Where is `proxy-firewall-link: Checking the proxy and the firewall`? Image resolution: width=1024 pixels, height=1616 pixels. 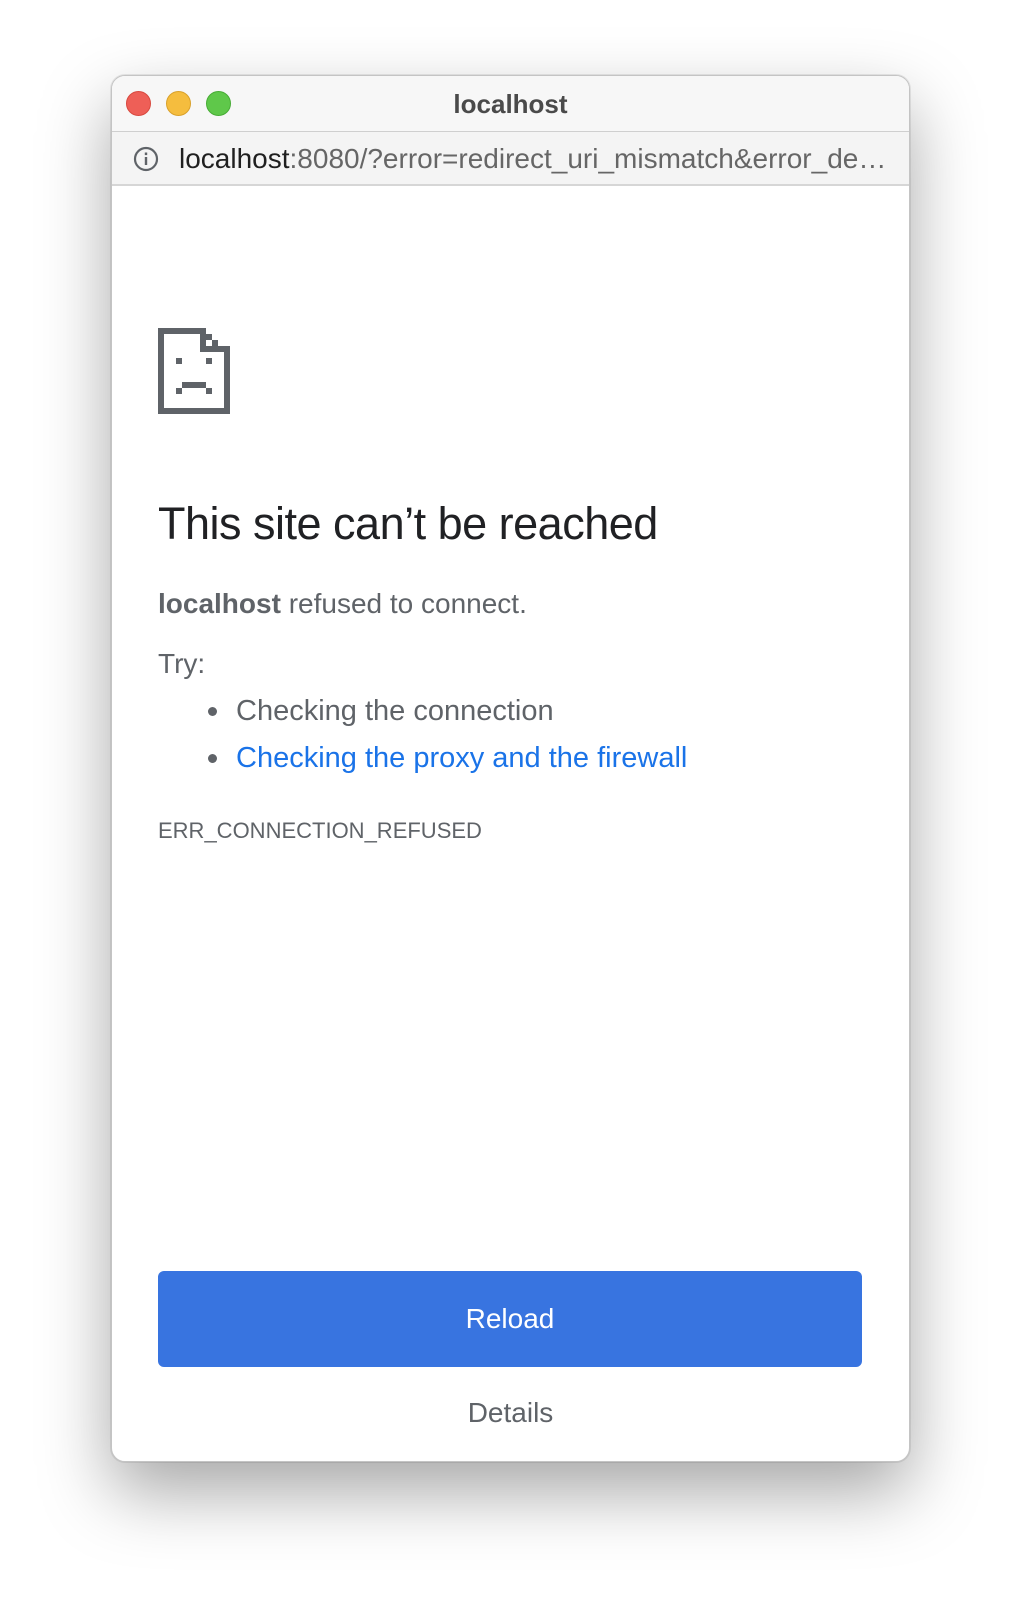
proxy-firewall-link: Checking the proxy and the firewall is located at coordinates (461, 758).